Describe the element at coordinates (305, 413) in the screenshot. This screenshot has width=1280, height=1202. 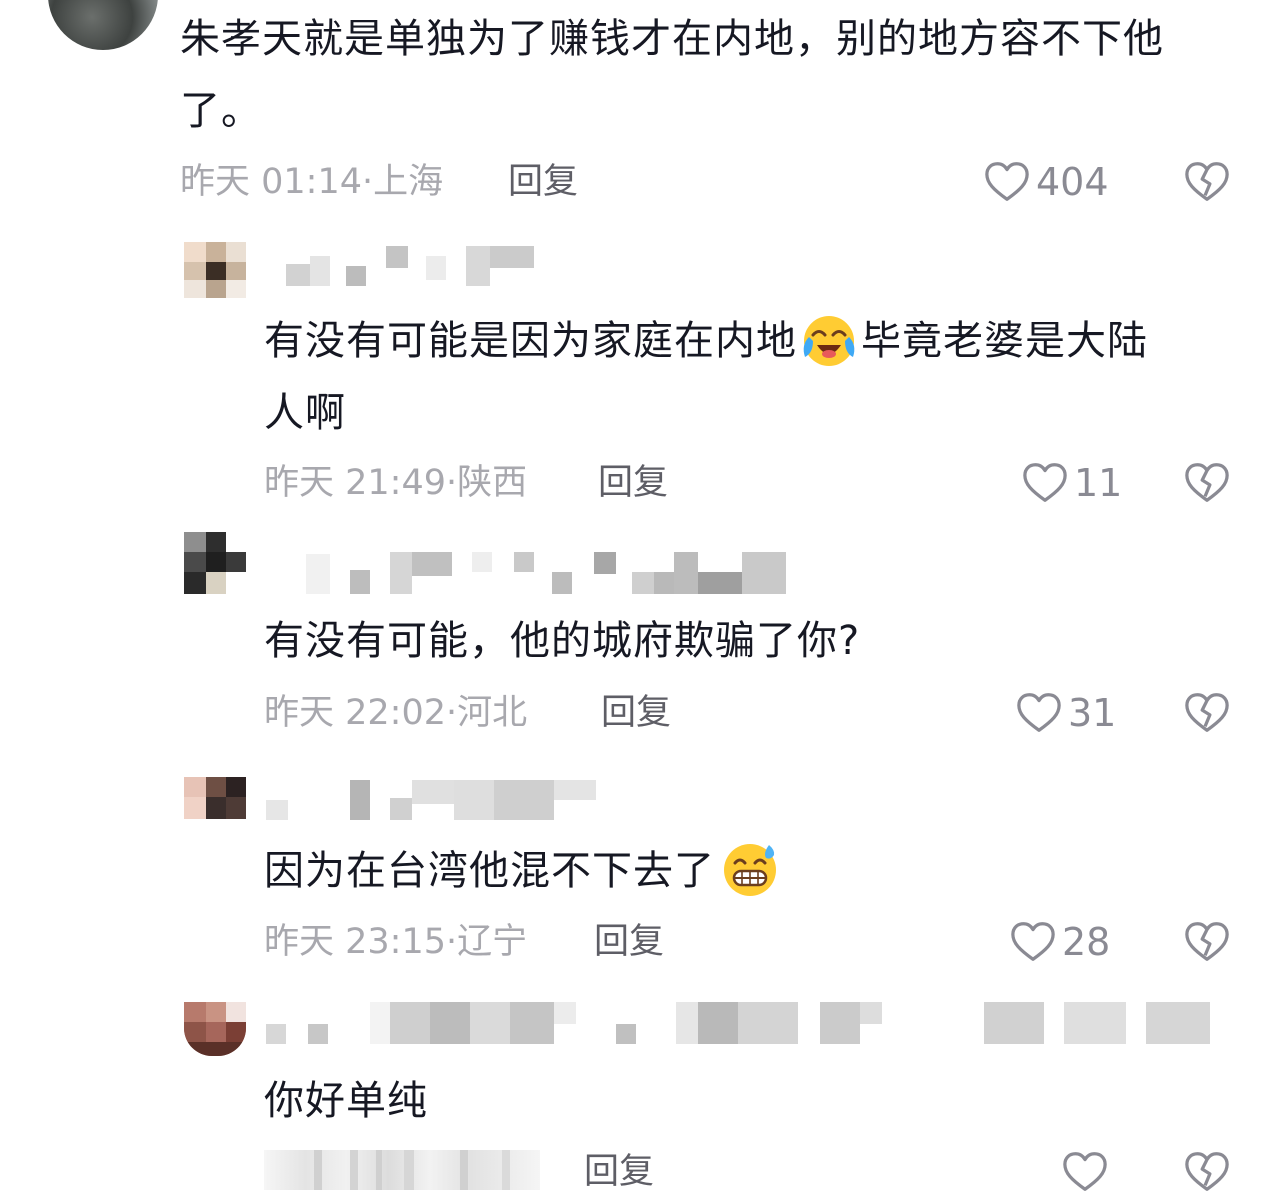
I see `comment-text-continued: 人啊` at that location.